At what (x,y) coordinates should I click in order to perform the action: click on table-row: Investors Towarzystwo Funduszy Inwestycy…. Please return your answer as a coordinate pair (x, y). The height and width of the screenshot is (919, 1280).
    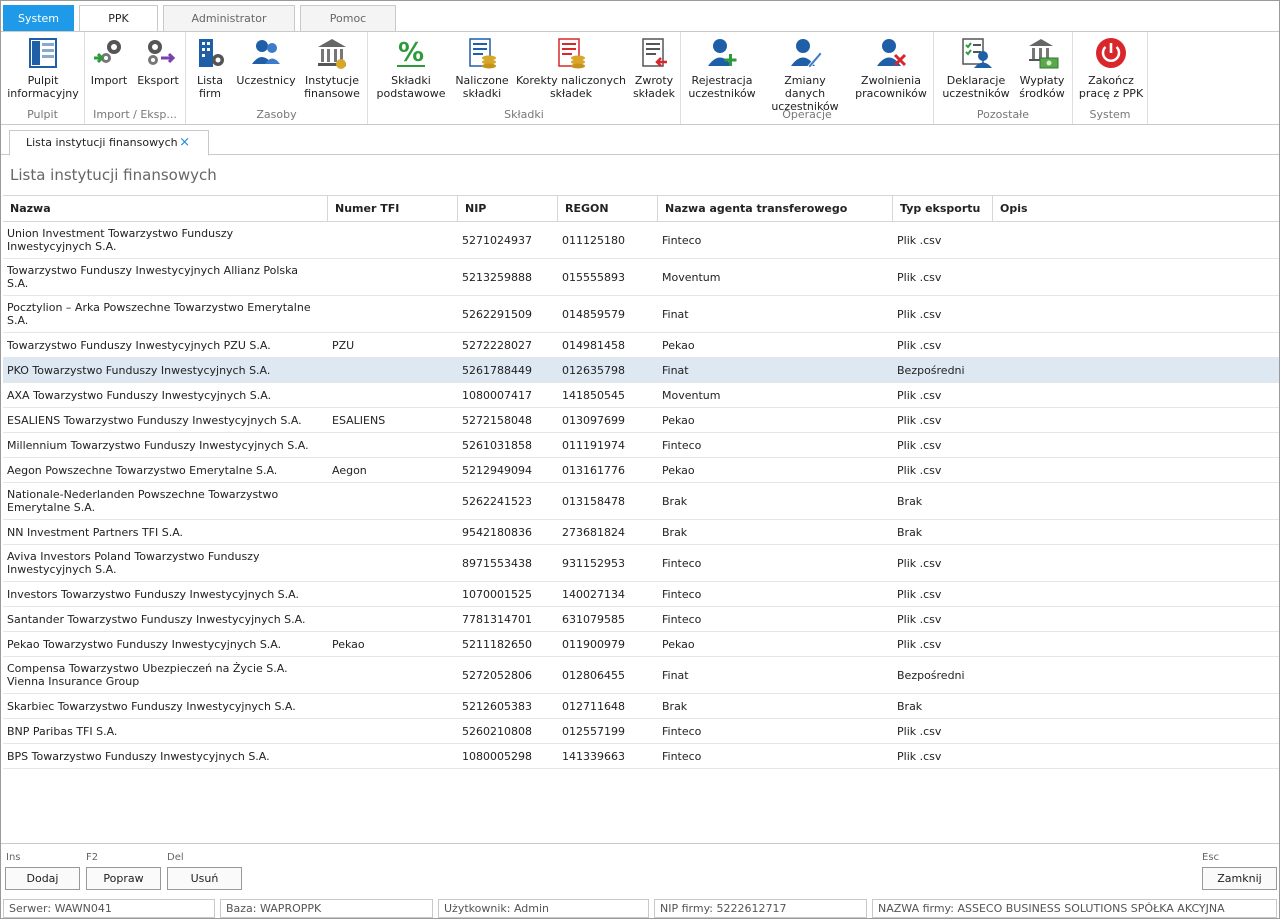
    Looking at the image, I should click on (641, 594).